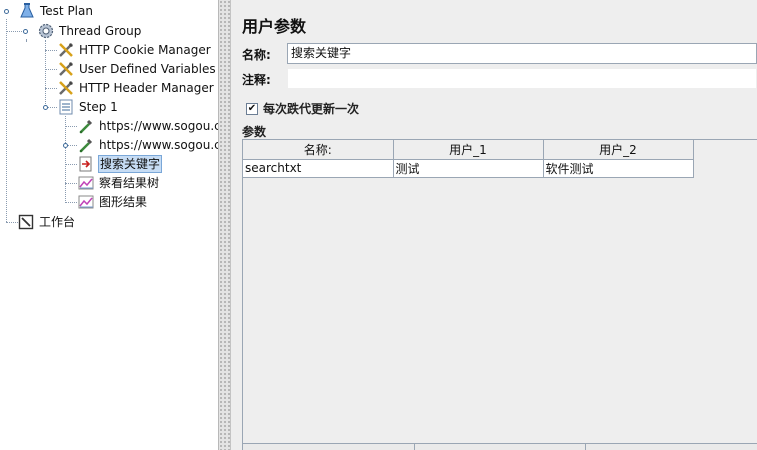 This screenshot has width=757, height=450. I want to click on split-pane-divider, so click(225, 225).